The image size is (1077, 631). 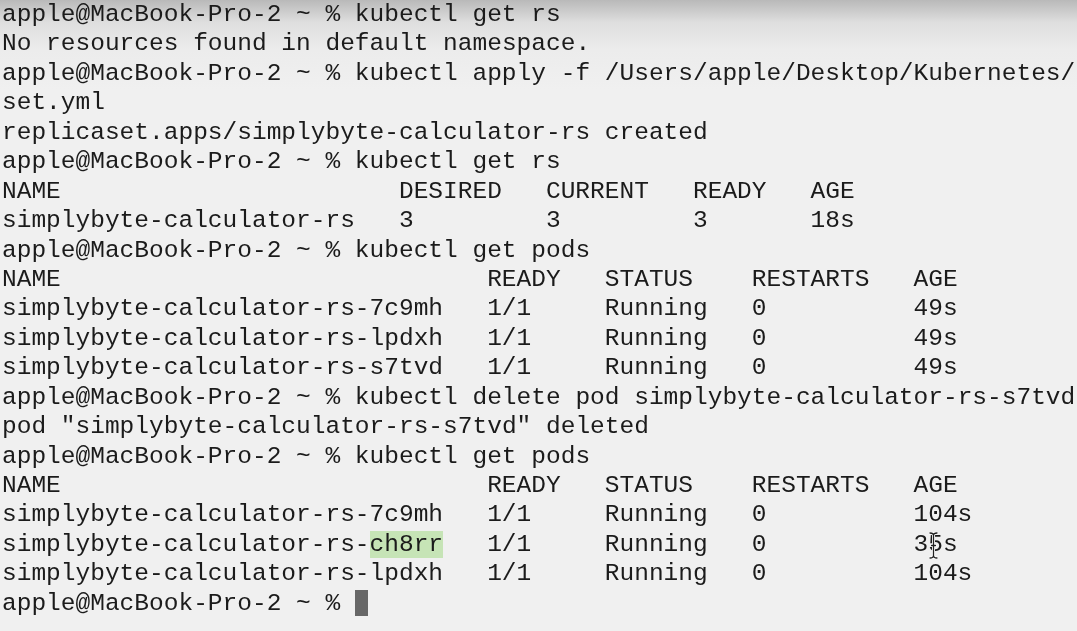 I want to click on command-text: kubectl delete pod simplybyte-calculator-rs-s7tvd, so click(x=715, y=397).